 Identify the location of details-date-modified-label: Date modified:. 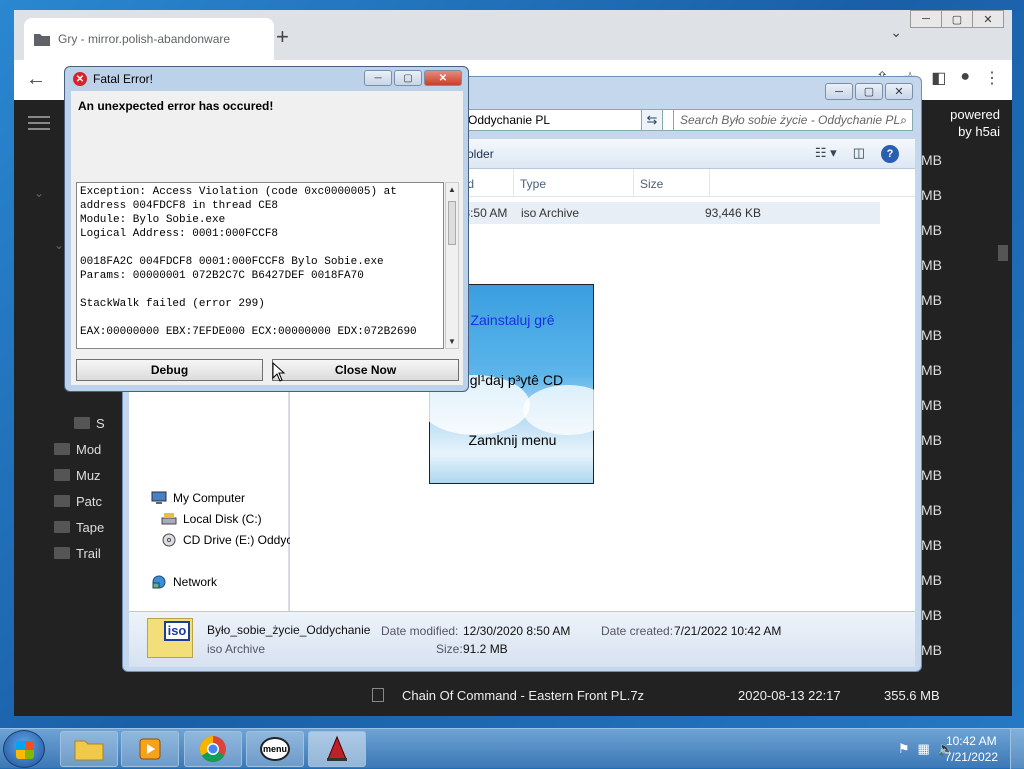
(420, 631).